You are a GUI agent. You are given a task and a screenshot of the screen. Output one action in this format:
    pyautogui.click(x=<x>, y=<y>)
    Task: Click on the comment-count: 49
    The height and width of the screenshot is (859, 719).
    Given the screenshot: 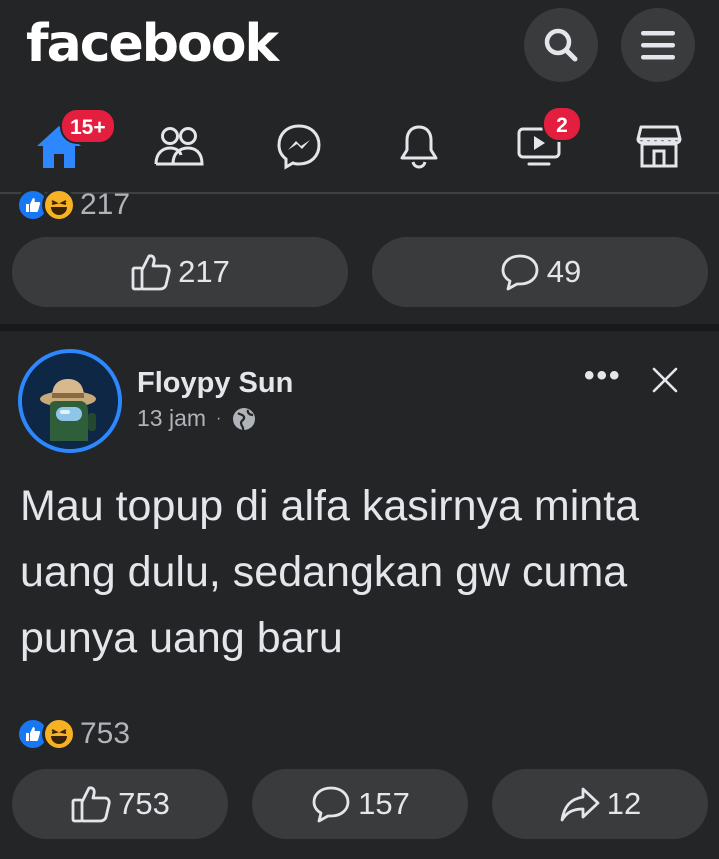 What is the action you would take?
    pyautogui.click(x=564, y=271)
    